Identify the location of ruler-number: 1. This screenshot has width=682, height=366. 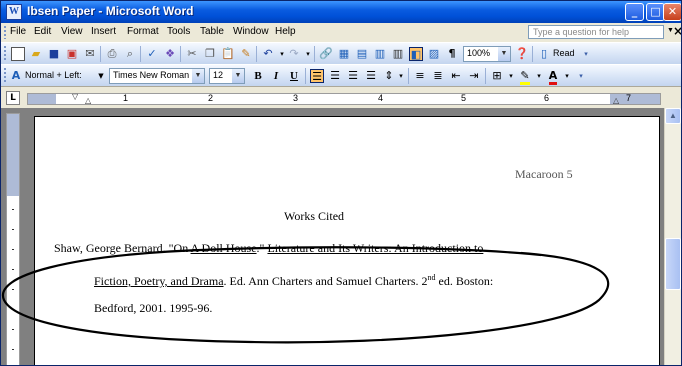
(126, 98).